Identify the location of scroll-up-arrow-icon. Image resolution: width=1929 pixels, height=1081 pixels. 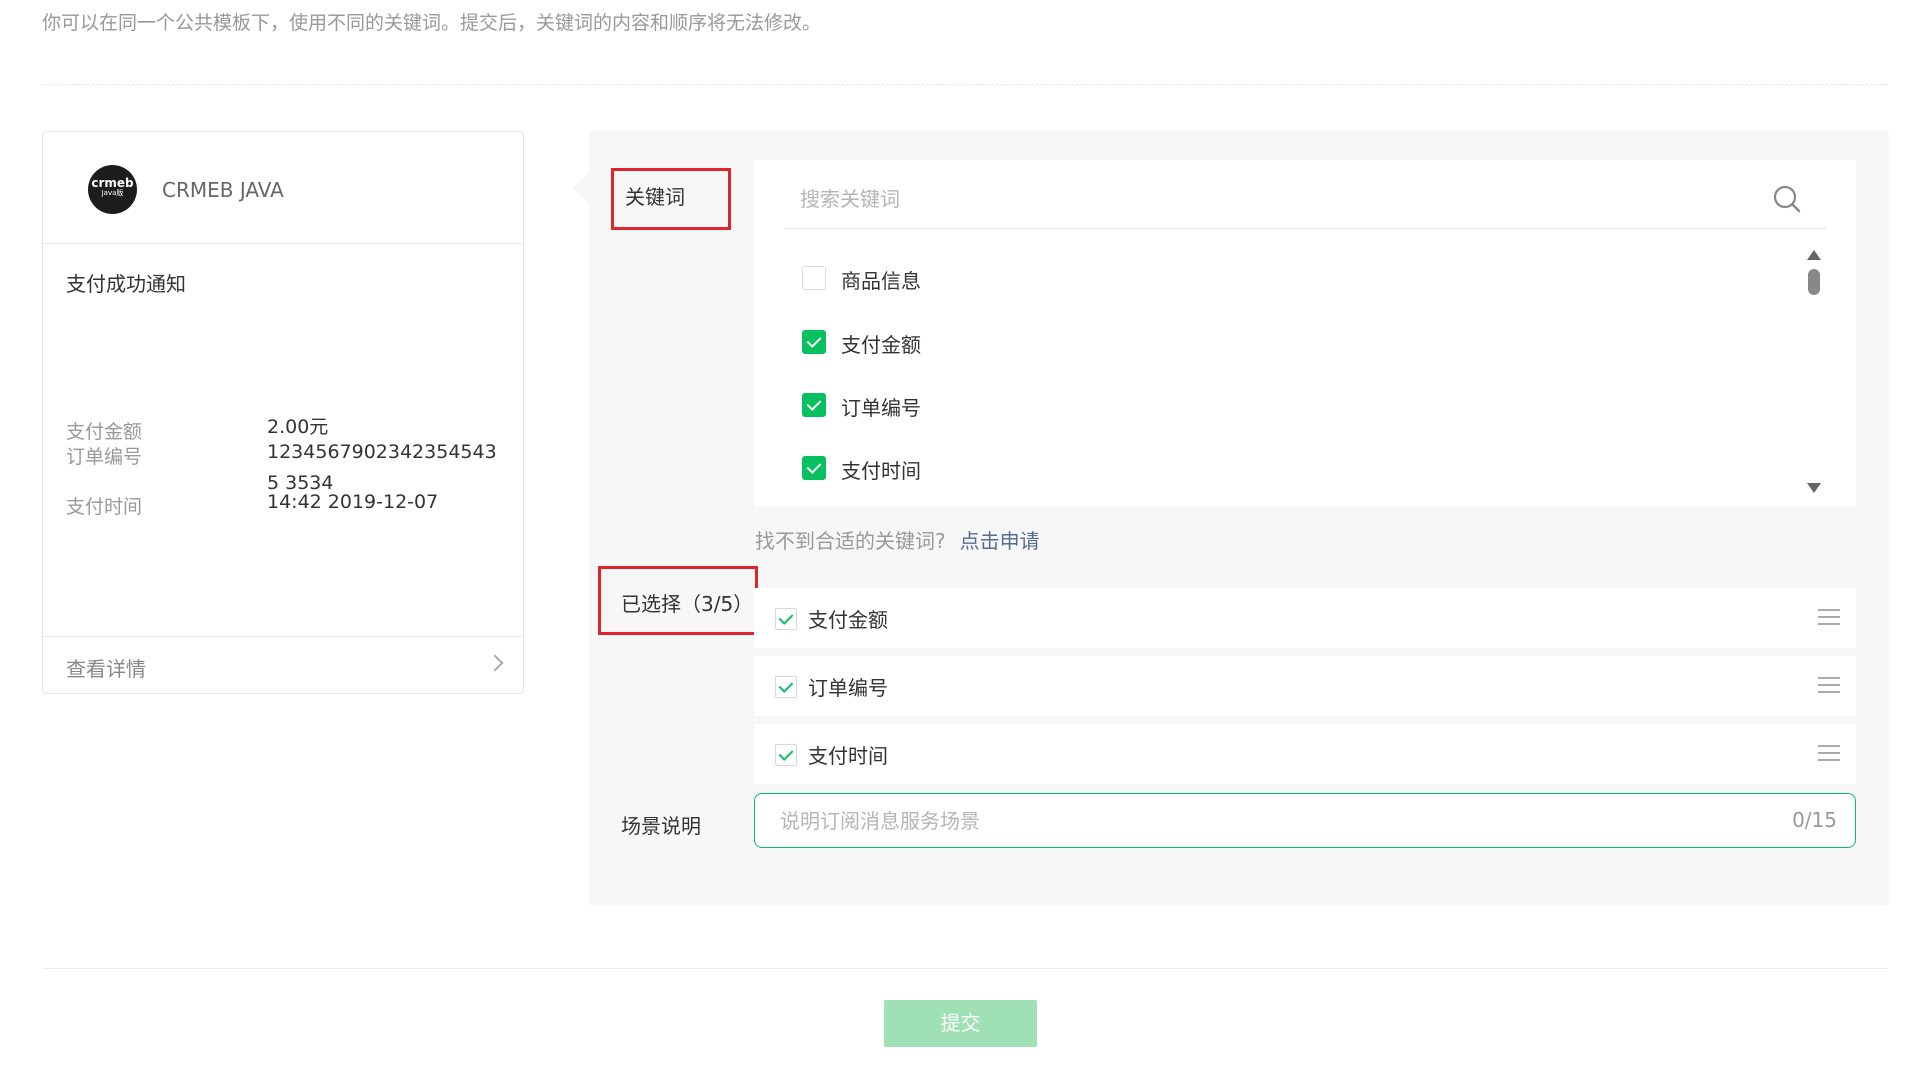
(1814, 255).